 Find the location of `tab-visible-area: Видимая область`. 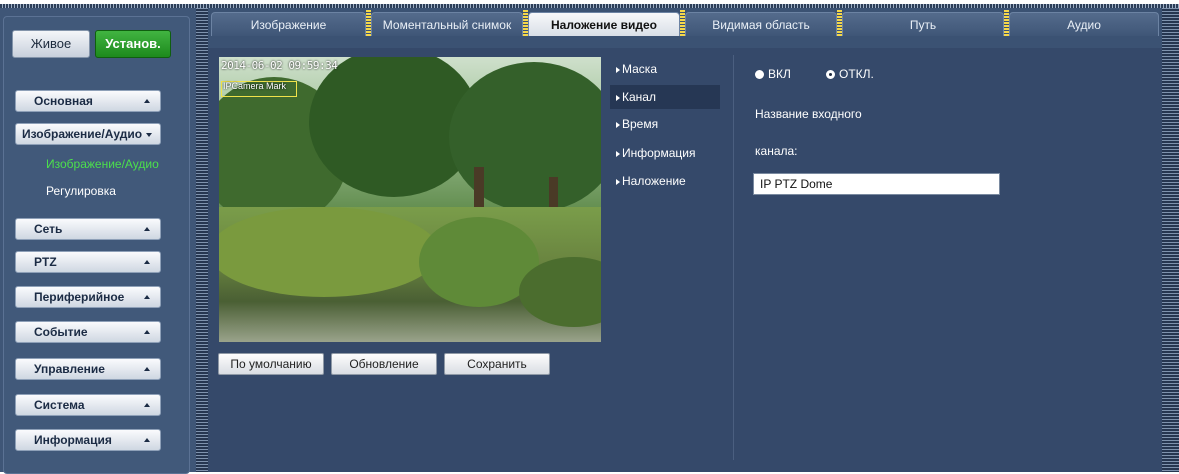

tab-visible-area: Видимая область is located at coordinates (761, 24).